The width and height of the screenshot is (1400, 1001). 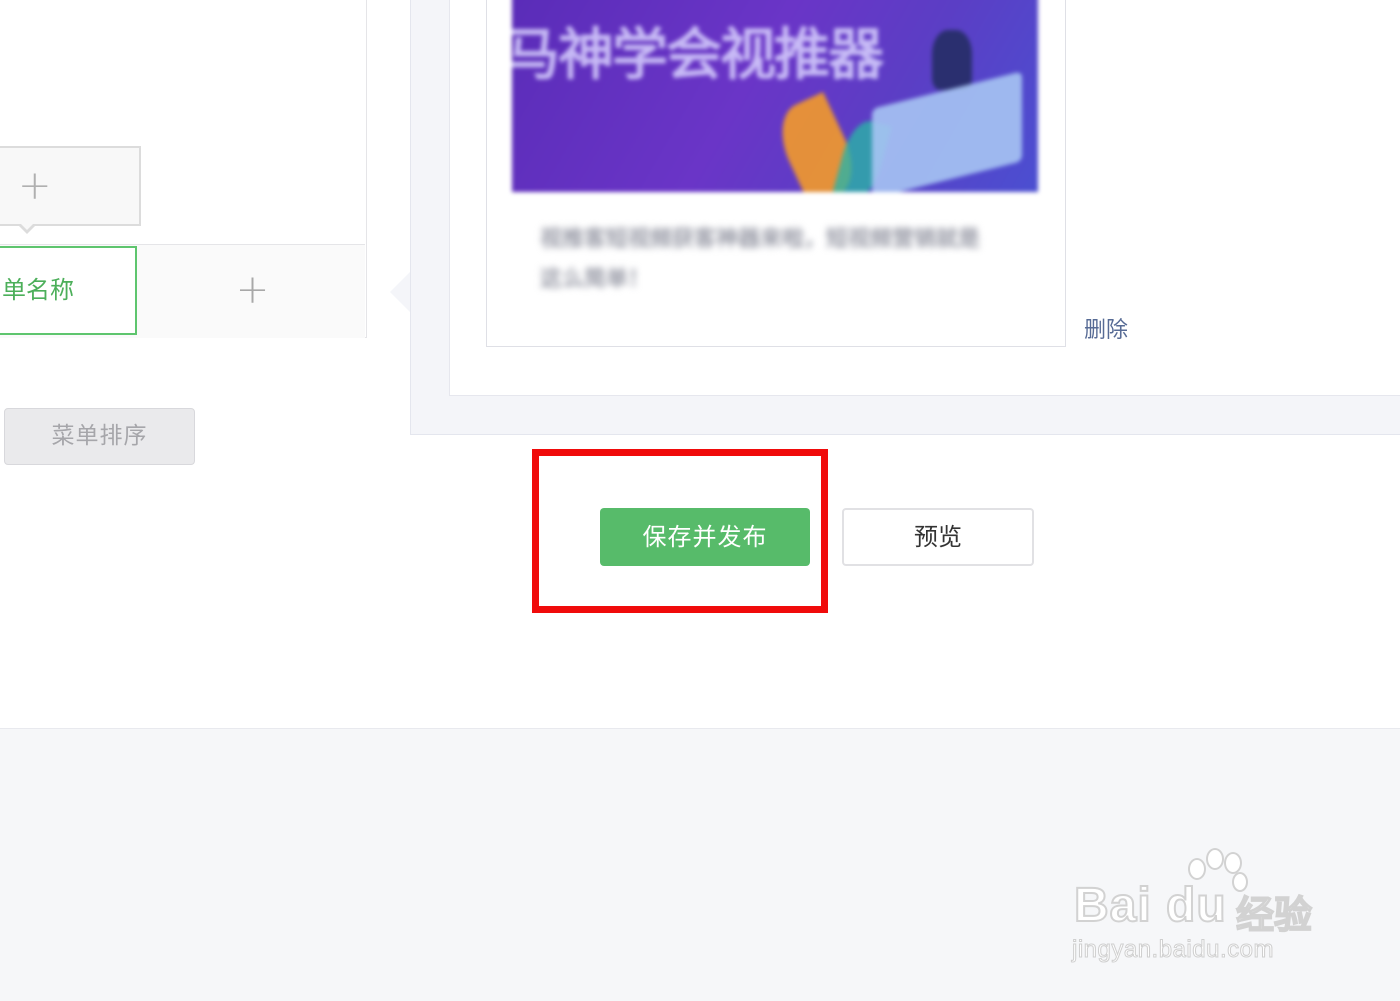 What do you see at coordinates (70, 186) in the screenshot?
I see `add-submenu-button: +` at bounding box center [70, 186].